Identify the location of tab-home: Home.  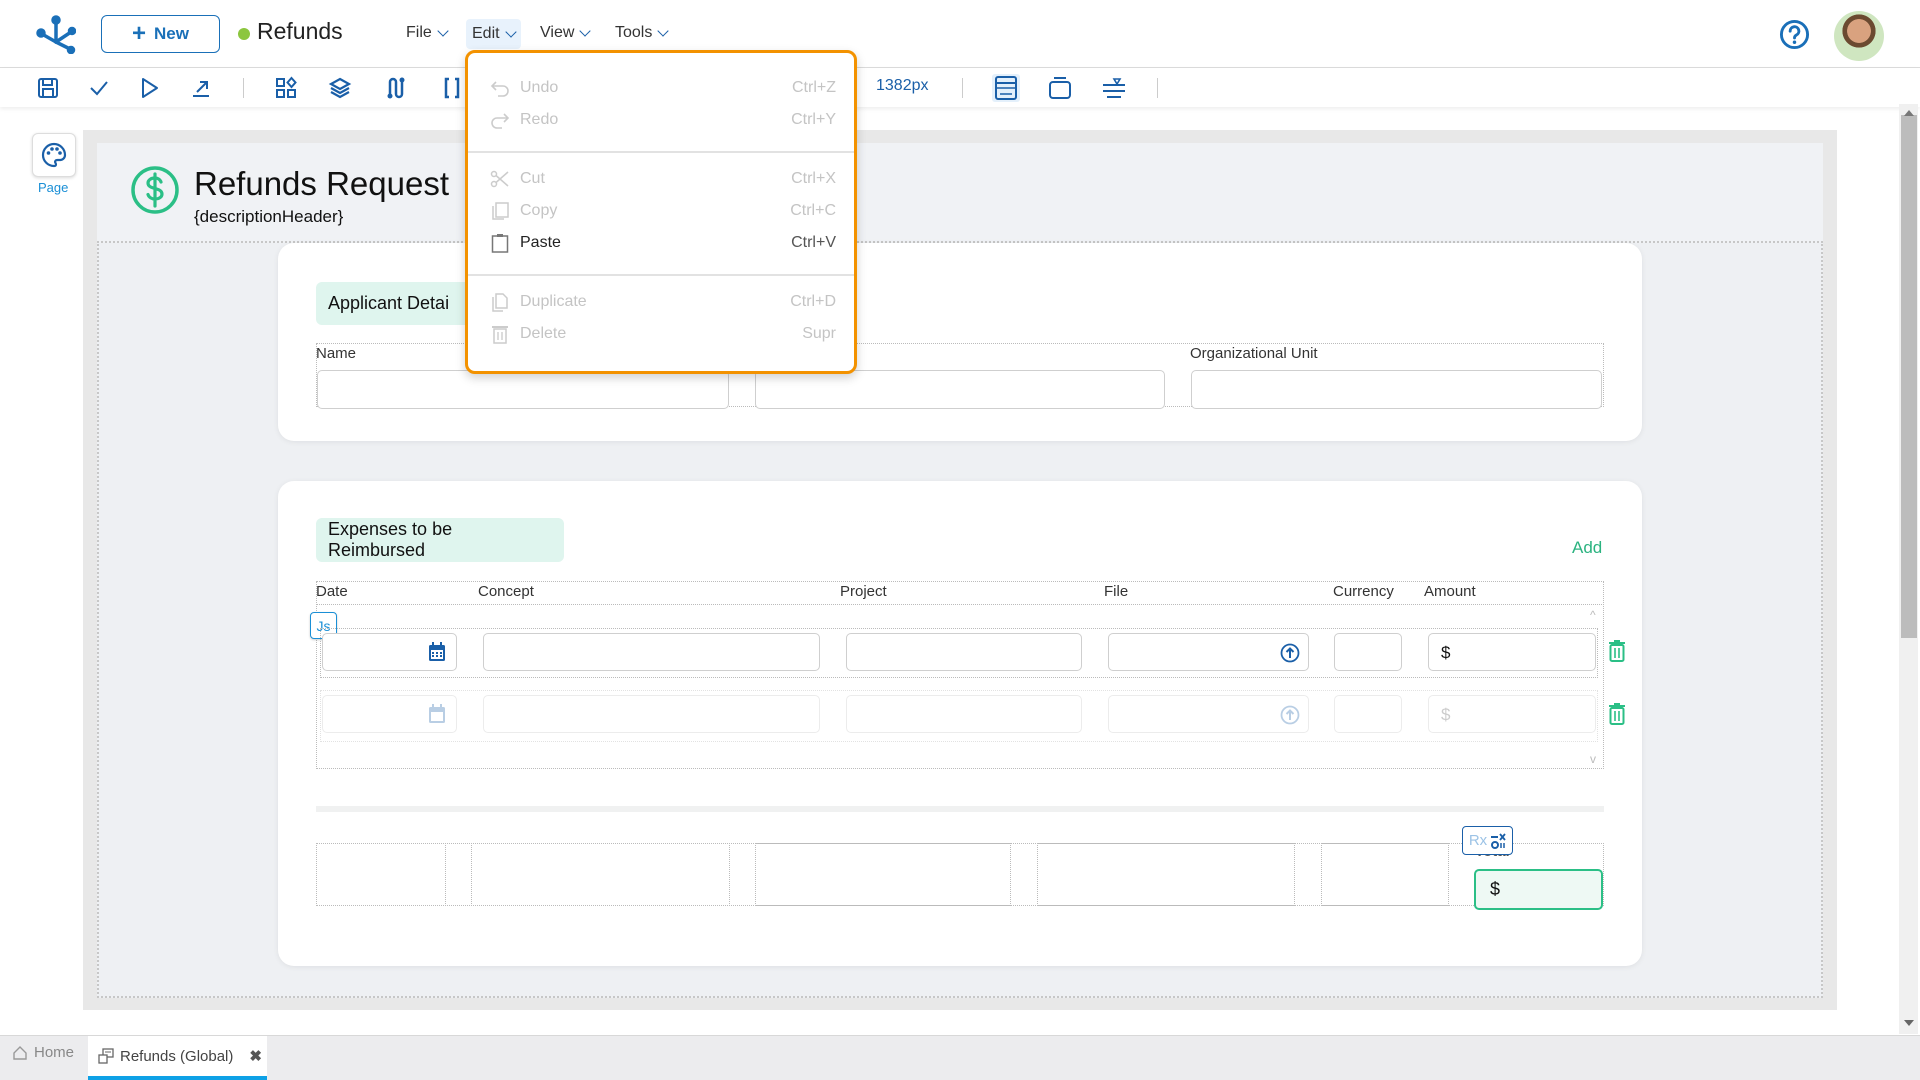
(43, 1052).